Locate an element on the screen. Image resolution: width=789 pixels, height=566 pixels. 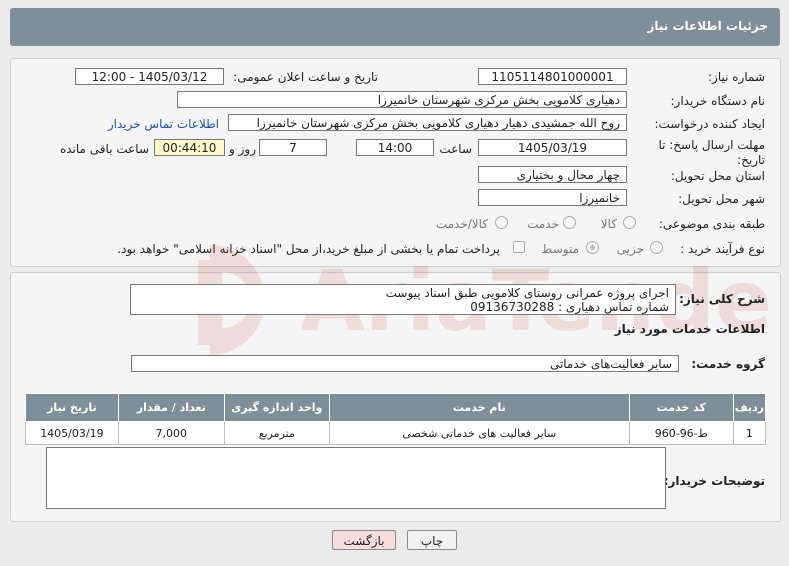
buyer-notes-label: توضیحات خریدار: is located at coordinates (714, 481).